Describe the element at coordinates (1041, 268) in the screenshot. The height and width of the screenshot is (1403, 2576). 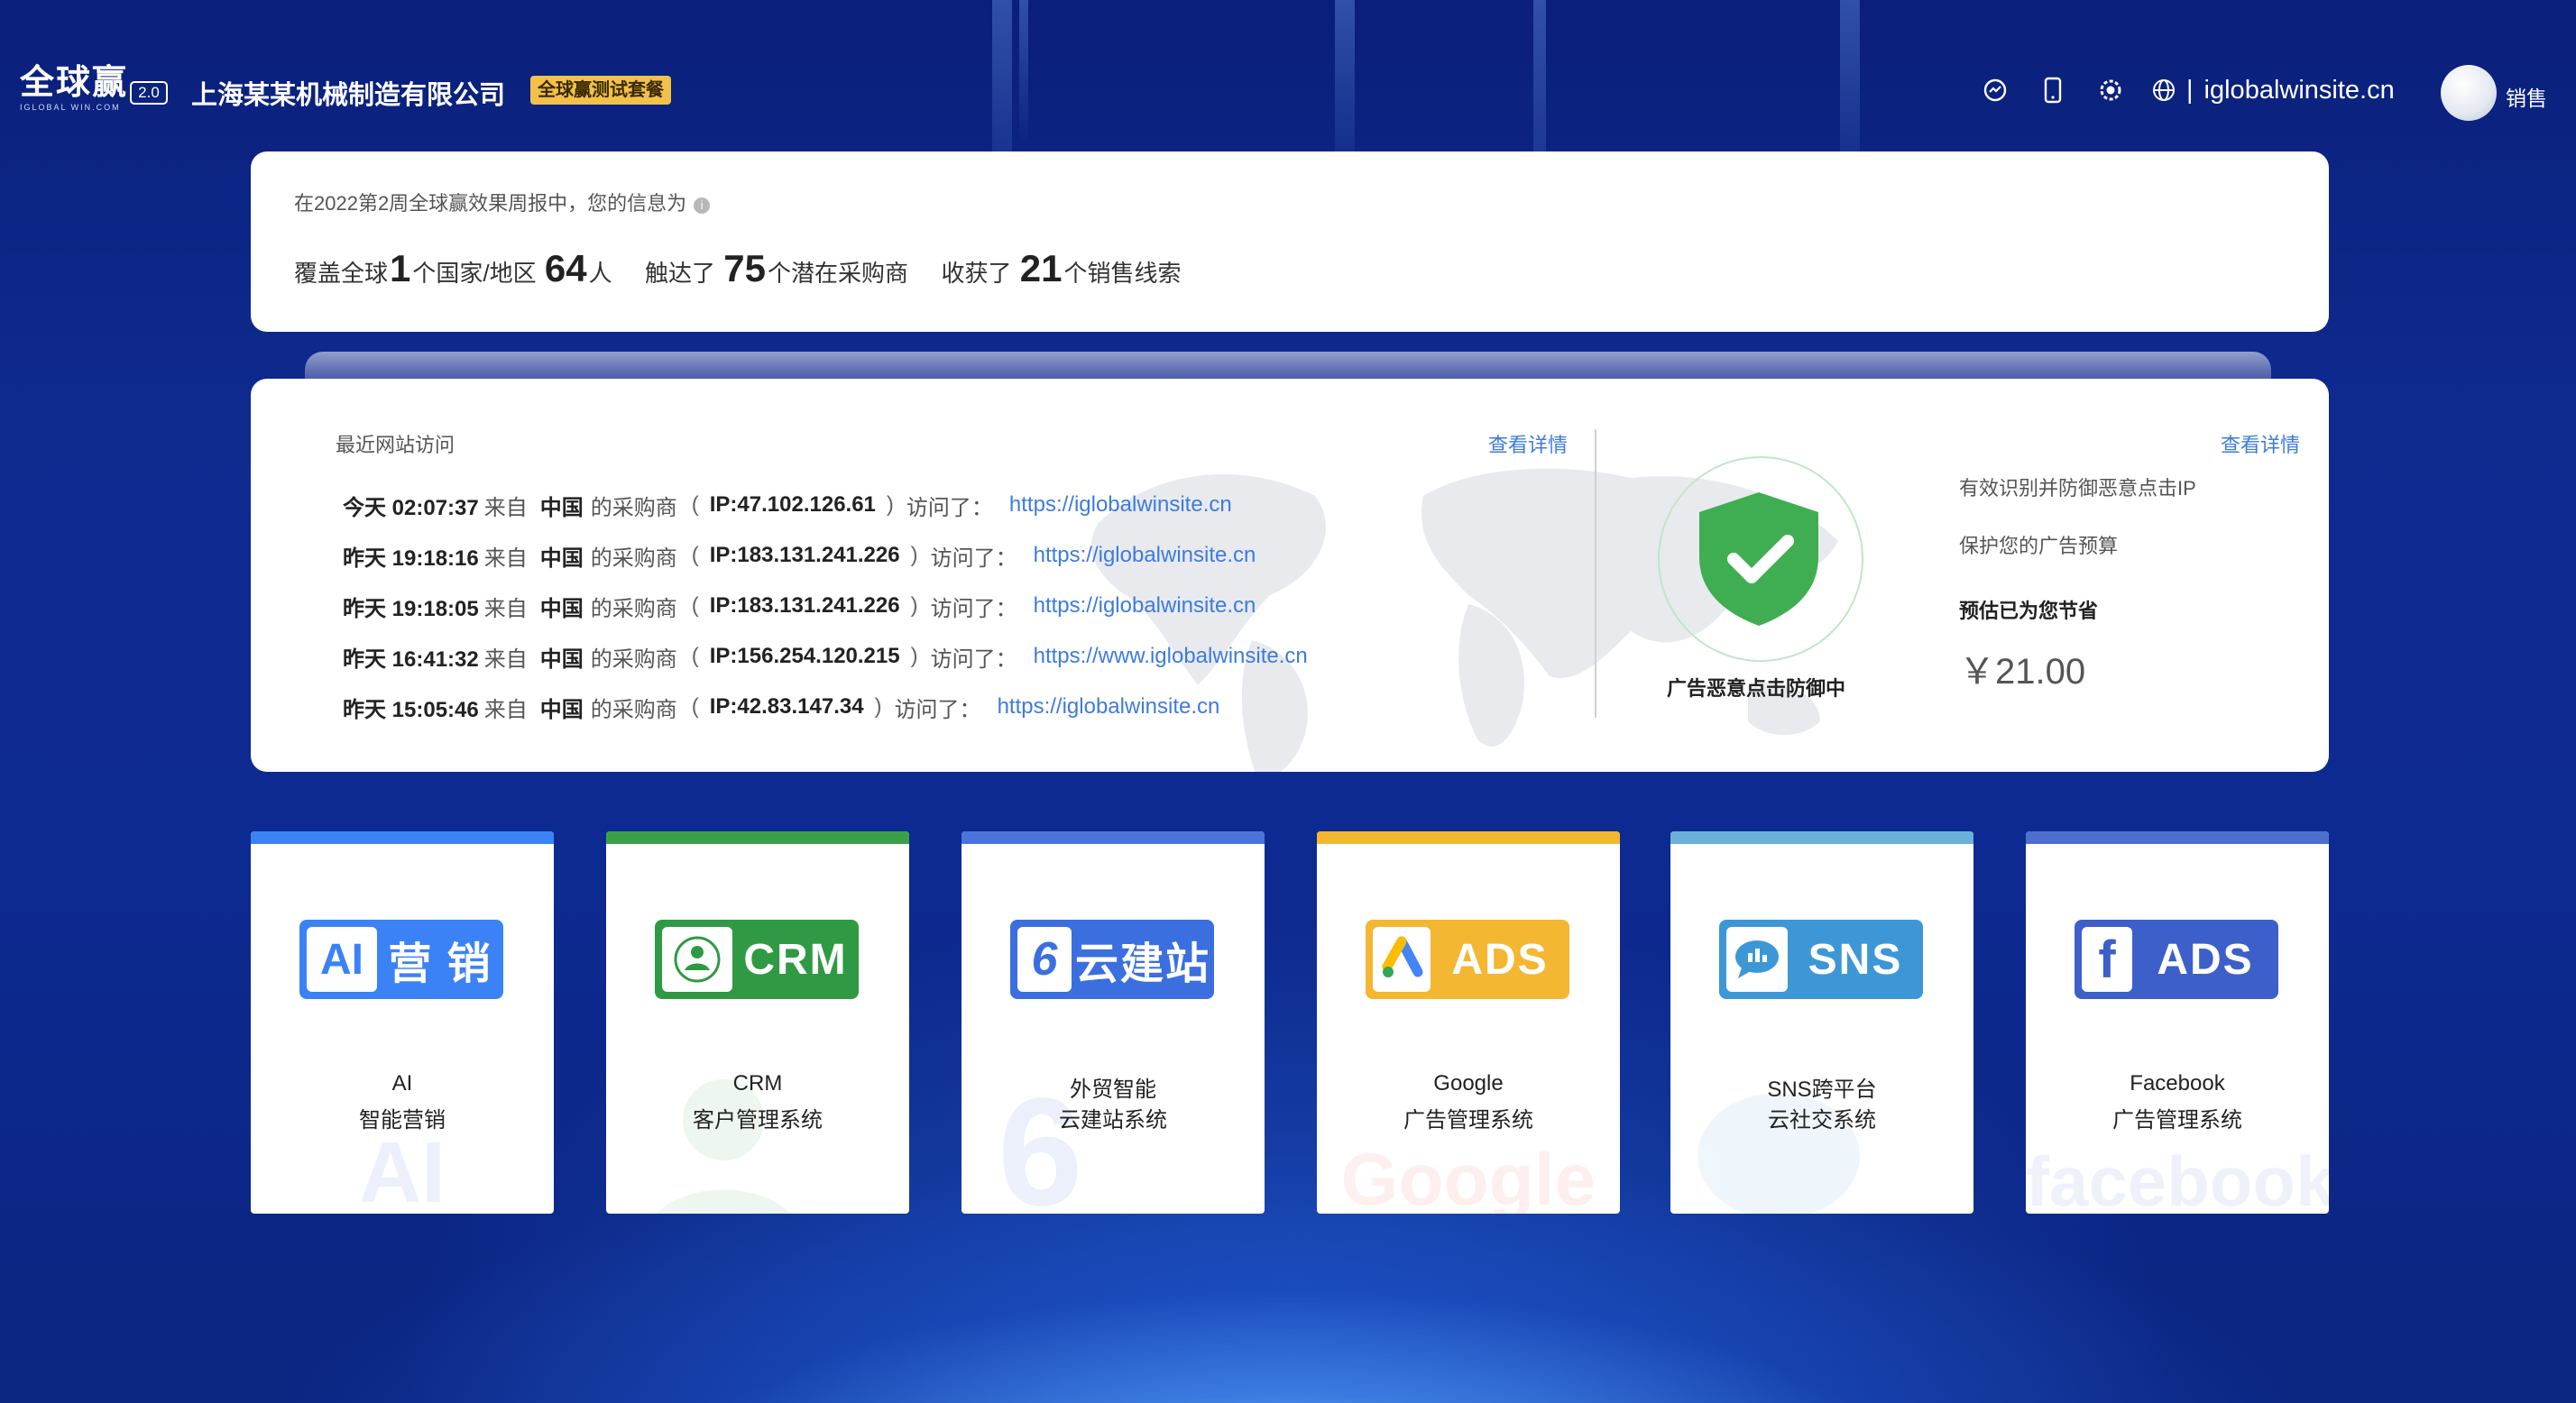
I see `leads-count: 21` at that location.